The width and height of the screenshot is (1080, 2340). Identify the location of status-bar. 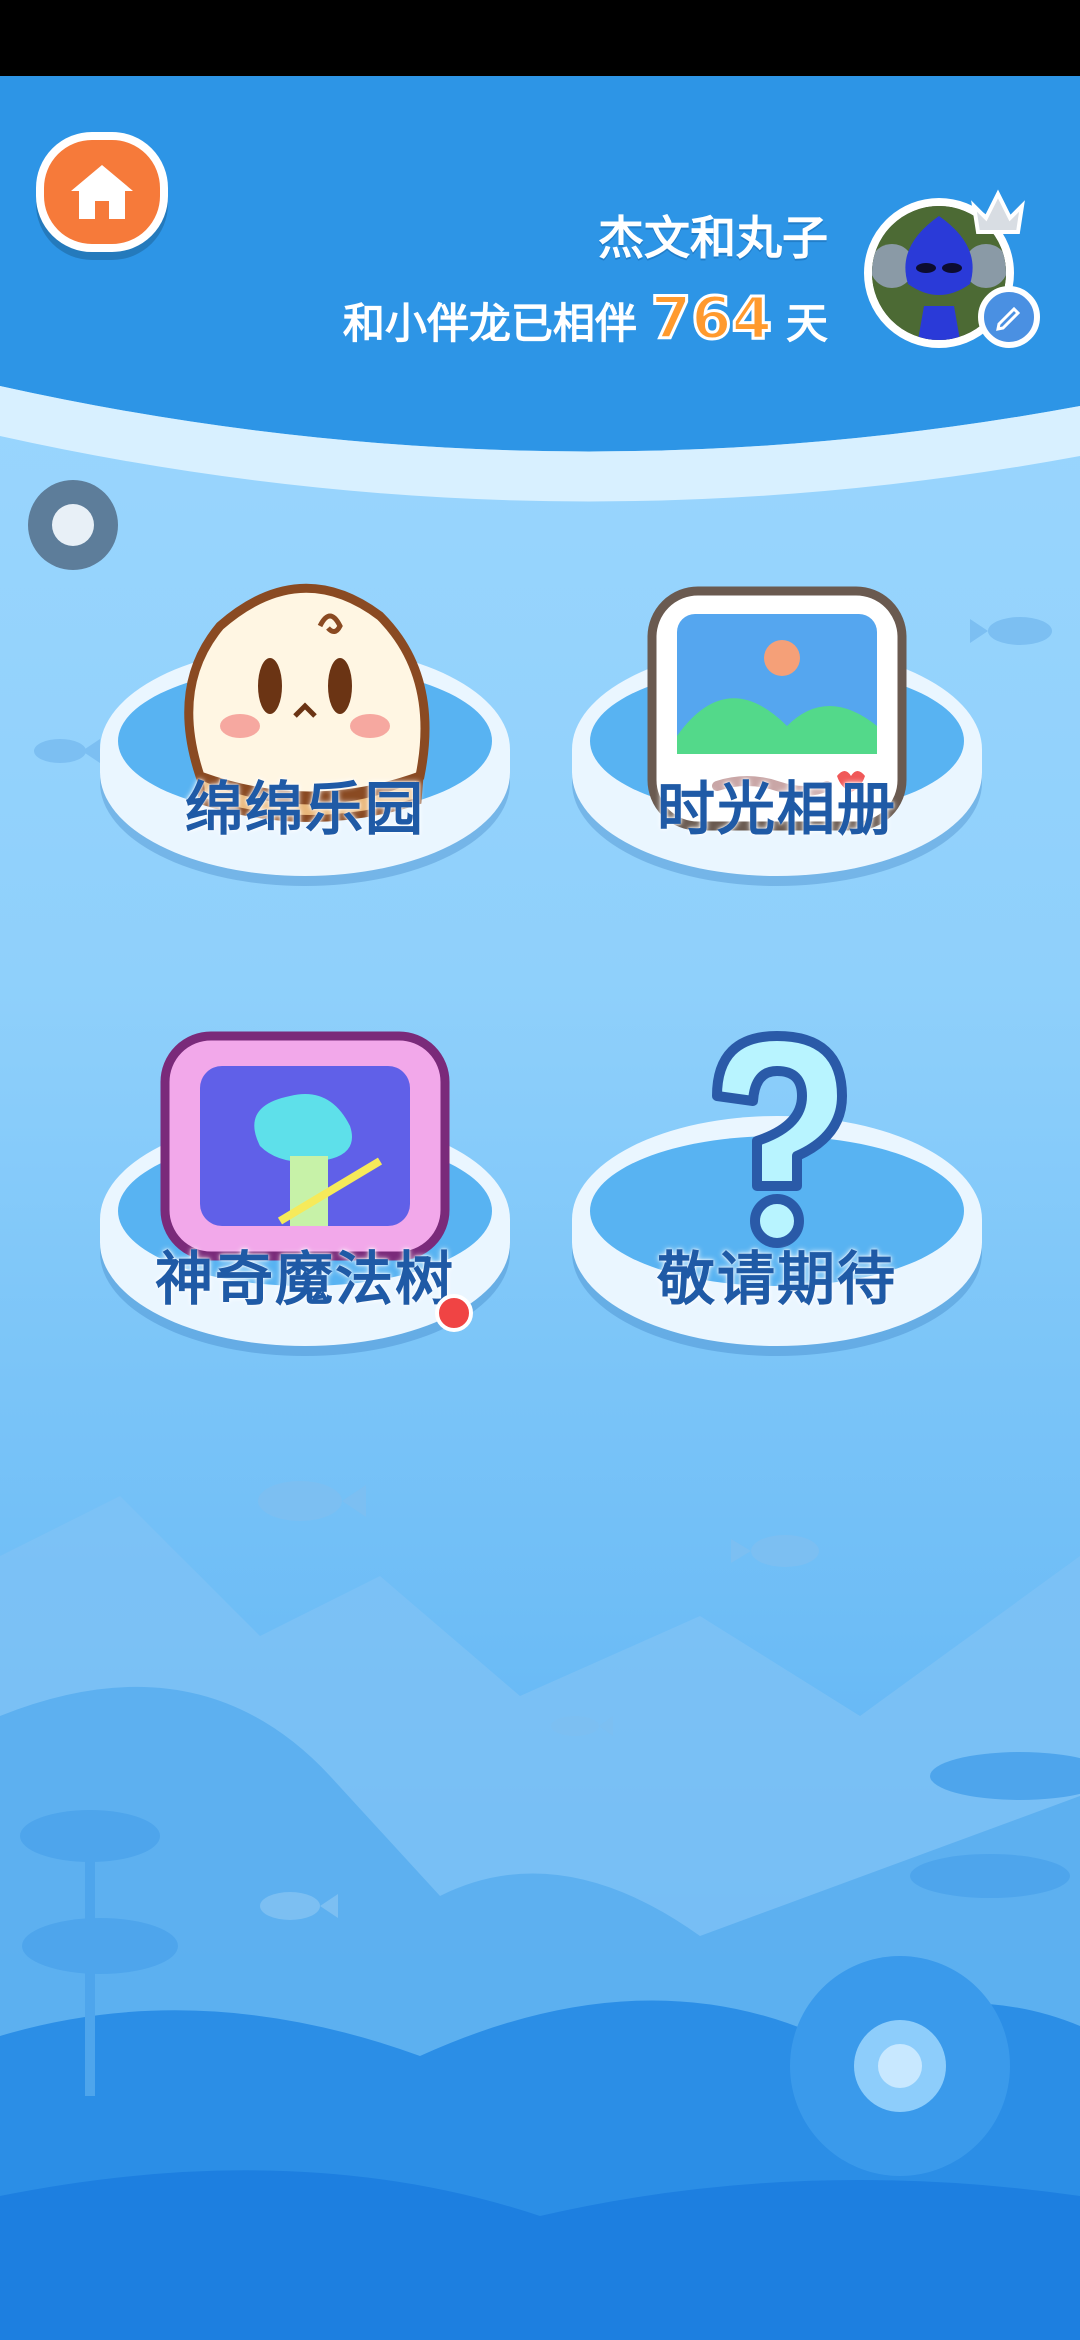
(540, 38).